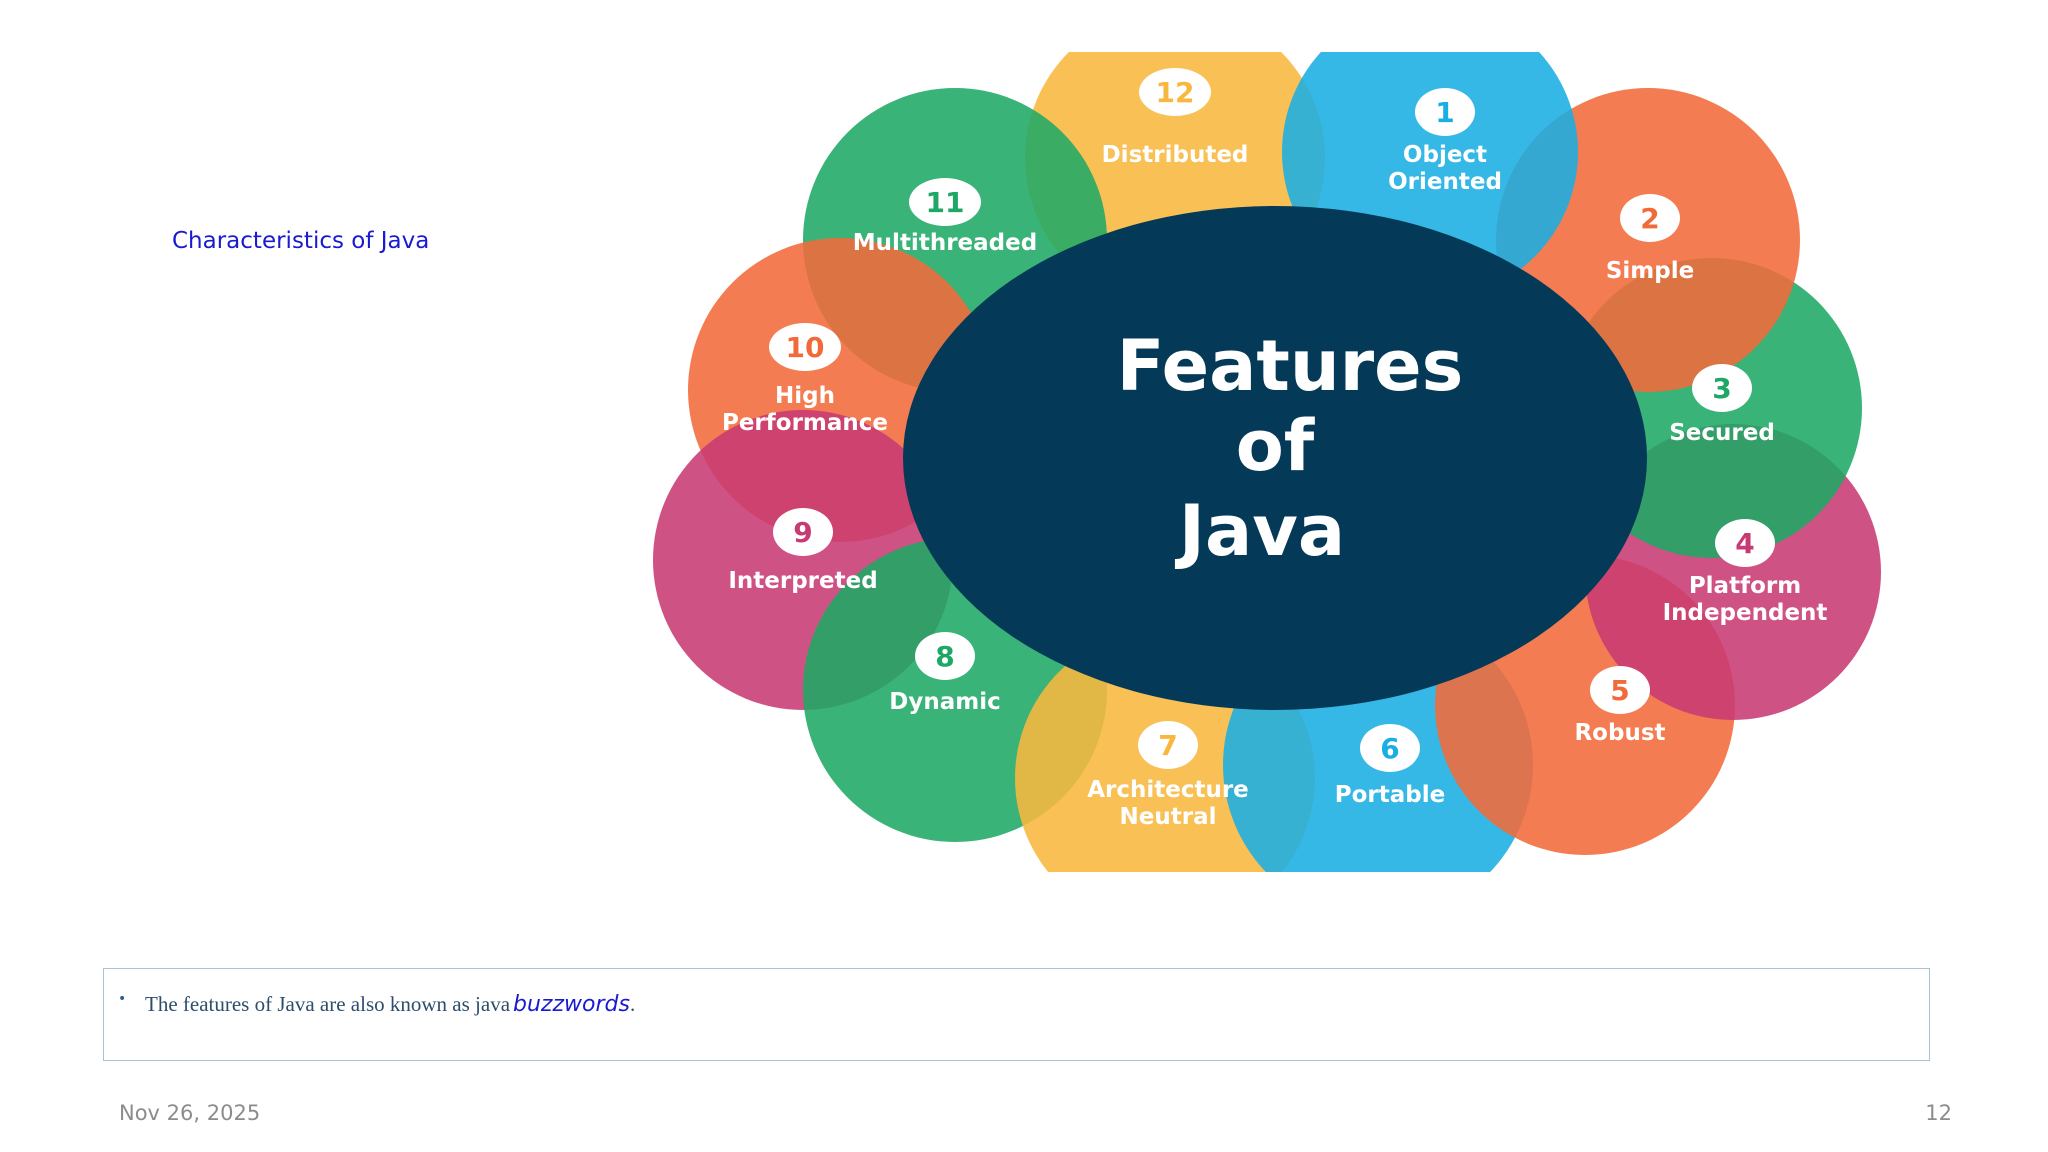 This screenshot has width=2048, height=1152. I want to click on feature-number: 11, so click(945, 202).